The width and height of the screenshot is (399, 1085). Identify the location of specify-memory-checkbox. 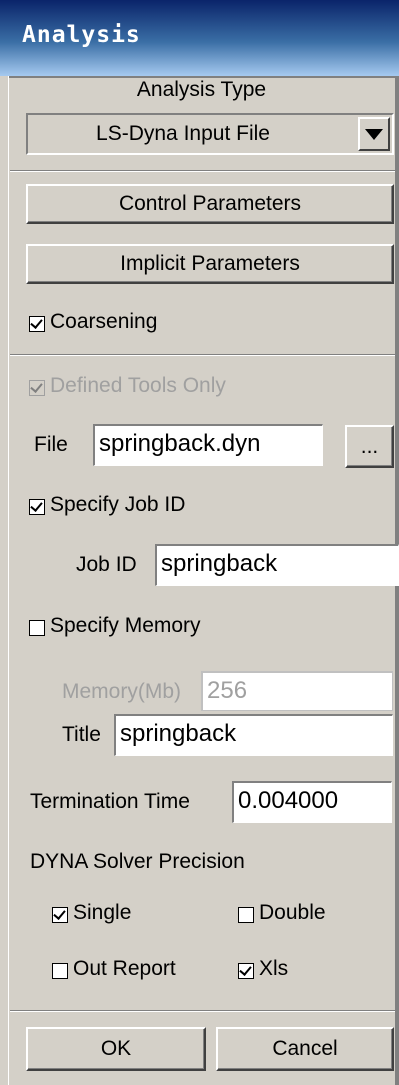
(37, 628).